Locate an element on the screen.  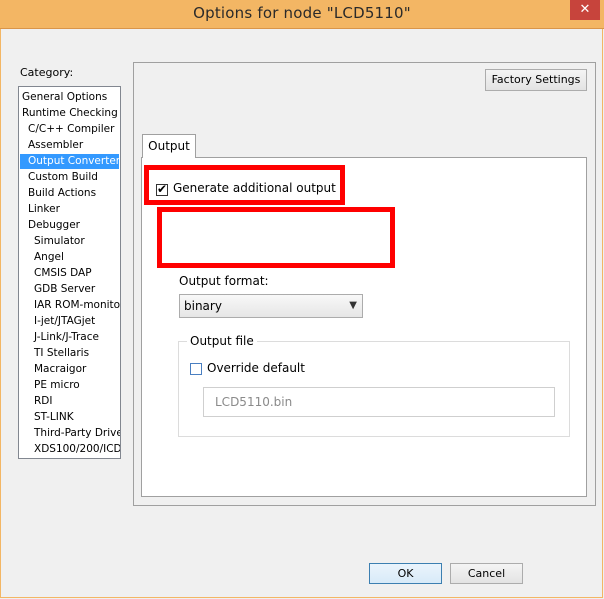
title-bar: Options for node "LCD5110" ✕ is located at coordinates (302, 14).